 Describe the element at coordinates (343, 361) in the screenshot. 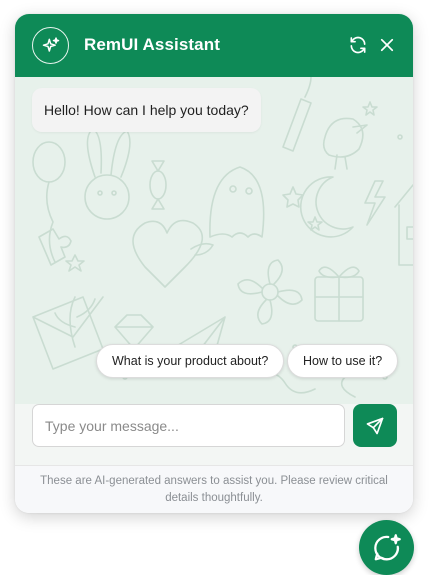

I see `suggestion-chip-how-to-use: How to use it?` at that location.